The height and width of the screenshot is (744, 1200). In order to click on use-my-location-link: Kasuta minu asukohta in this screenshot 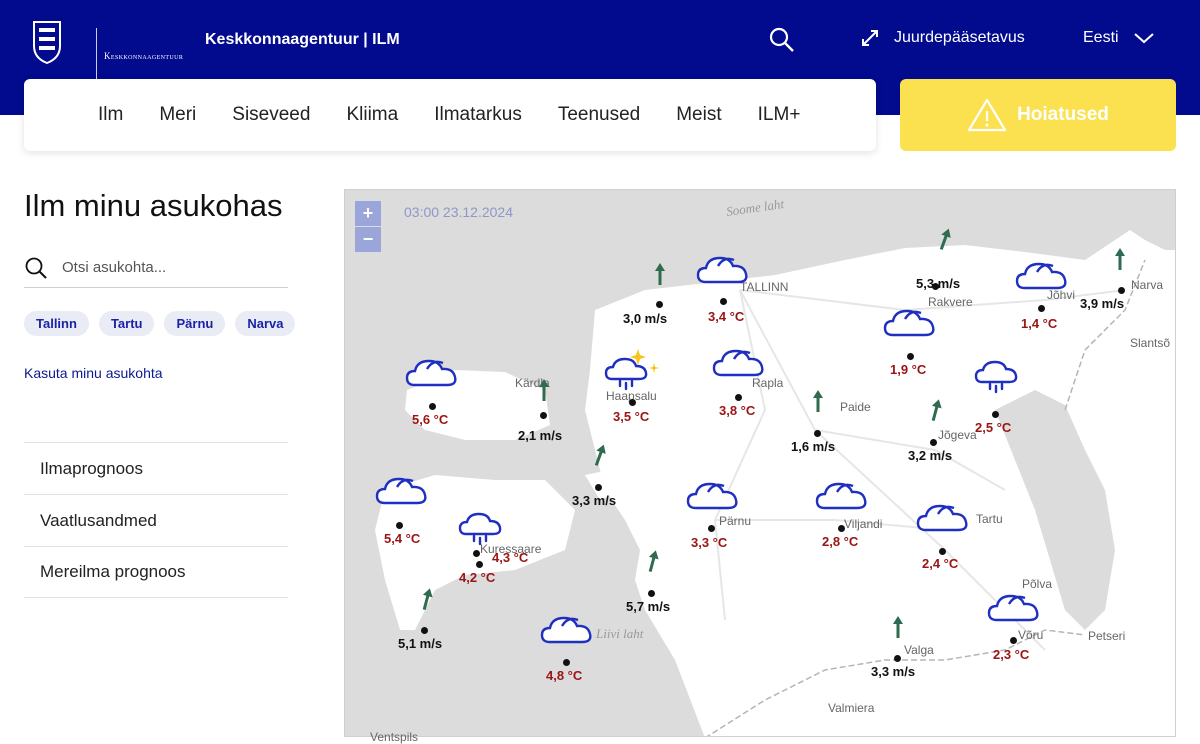, I will do `click(93, 373)`.